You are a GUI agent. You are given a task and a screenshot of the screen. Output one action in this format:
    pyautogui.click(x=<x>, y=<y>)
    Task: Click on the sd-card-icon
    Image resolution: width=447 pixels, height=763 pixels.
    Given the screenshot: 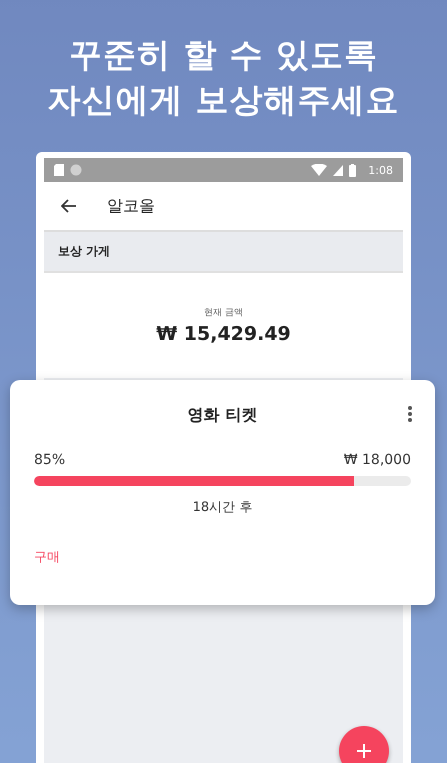 What is the action you would take?
    pyautogui.click(x=59, y=170)
    